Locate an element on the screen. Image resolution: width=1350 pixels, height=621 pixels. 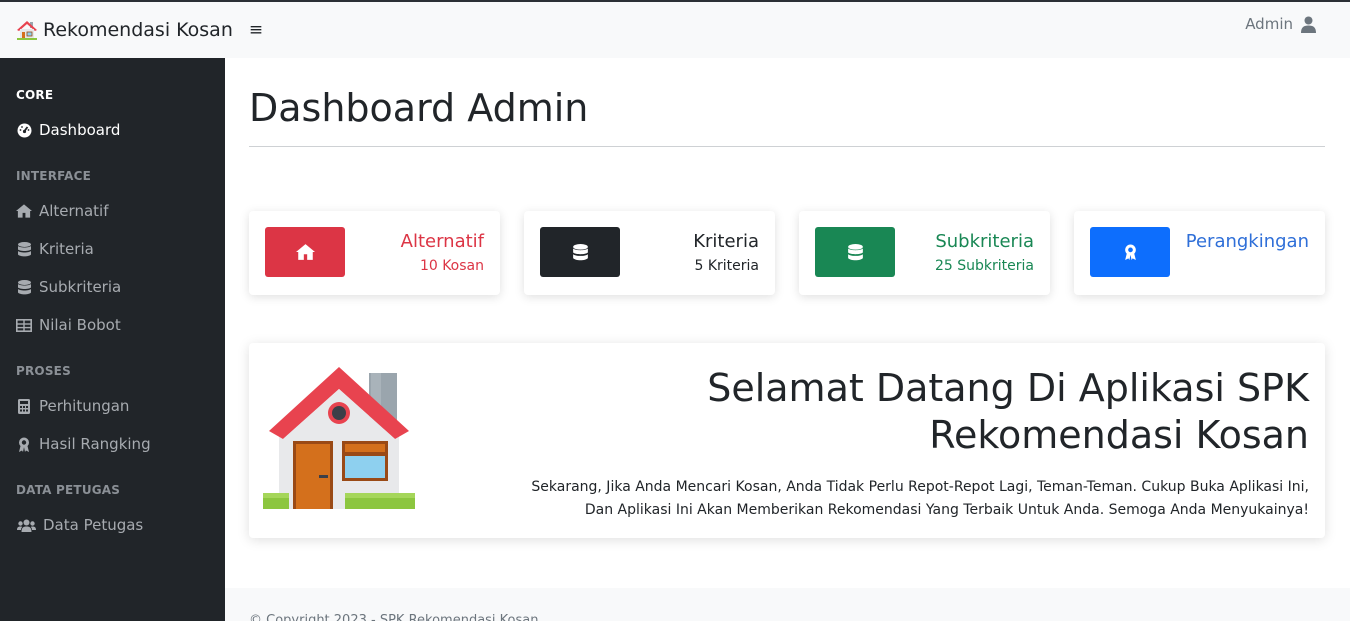
sidebar-item-perhitungan: Perhitungan is located at coordinates (72, 406).